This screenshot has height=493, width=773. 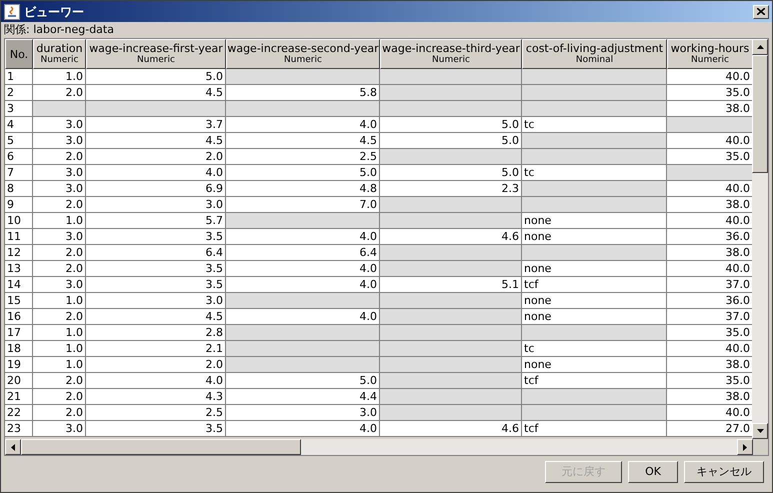 I want to click on row-number: 2, so click(x=19, y=93).